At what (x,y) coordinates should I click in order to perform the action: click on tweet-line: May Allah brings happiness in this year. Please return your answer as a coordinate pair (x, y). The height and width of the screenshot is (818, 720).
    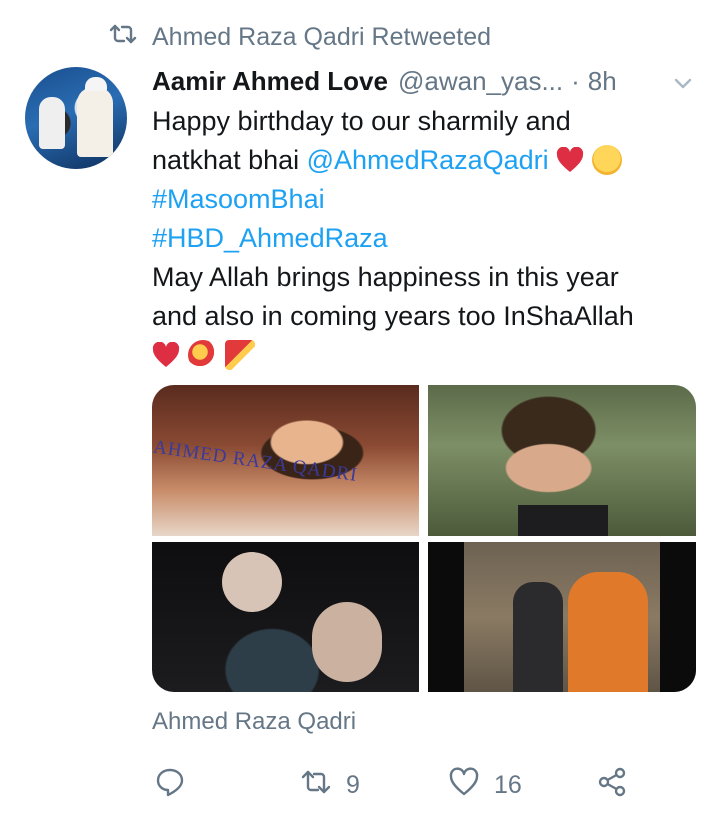
    Looking at the image, I should click on (385, 277).